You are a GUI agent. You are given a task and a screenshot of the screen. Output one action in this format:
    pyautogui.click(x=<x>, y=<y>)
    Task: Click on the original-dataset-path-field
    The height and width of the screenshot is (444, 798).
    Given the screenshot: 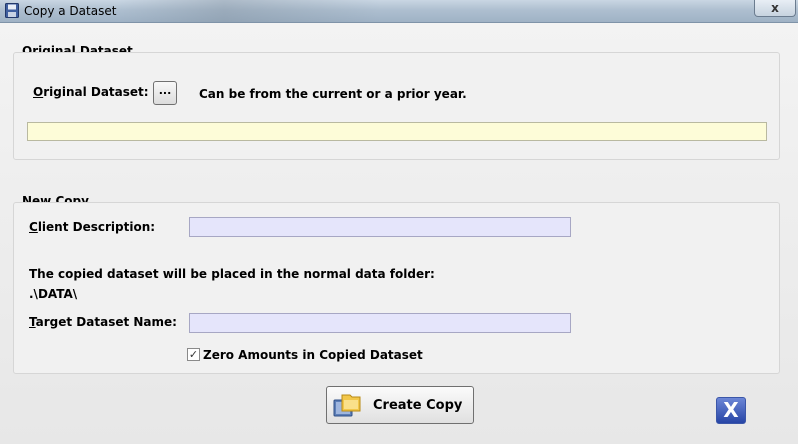 What is the action you would take?
    pyautogui.click(x=397, y=131)
    